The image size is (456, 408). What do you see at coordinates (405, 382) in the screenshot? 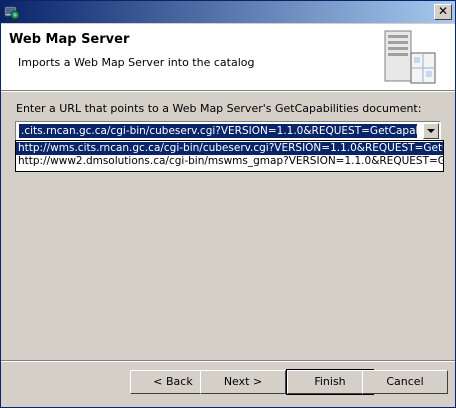
I see `cancel-button: Cancel` at bounding box center [405, 382].